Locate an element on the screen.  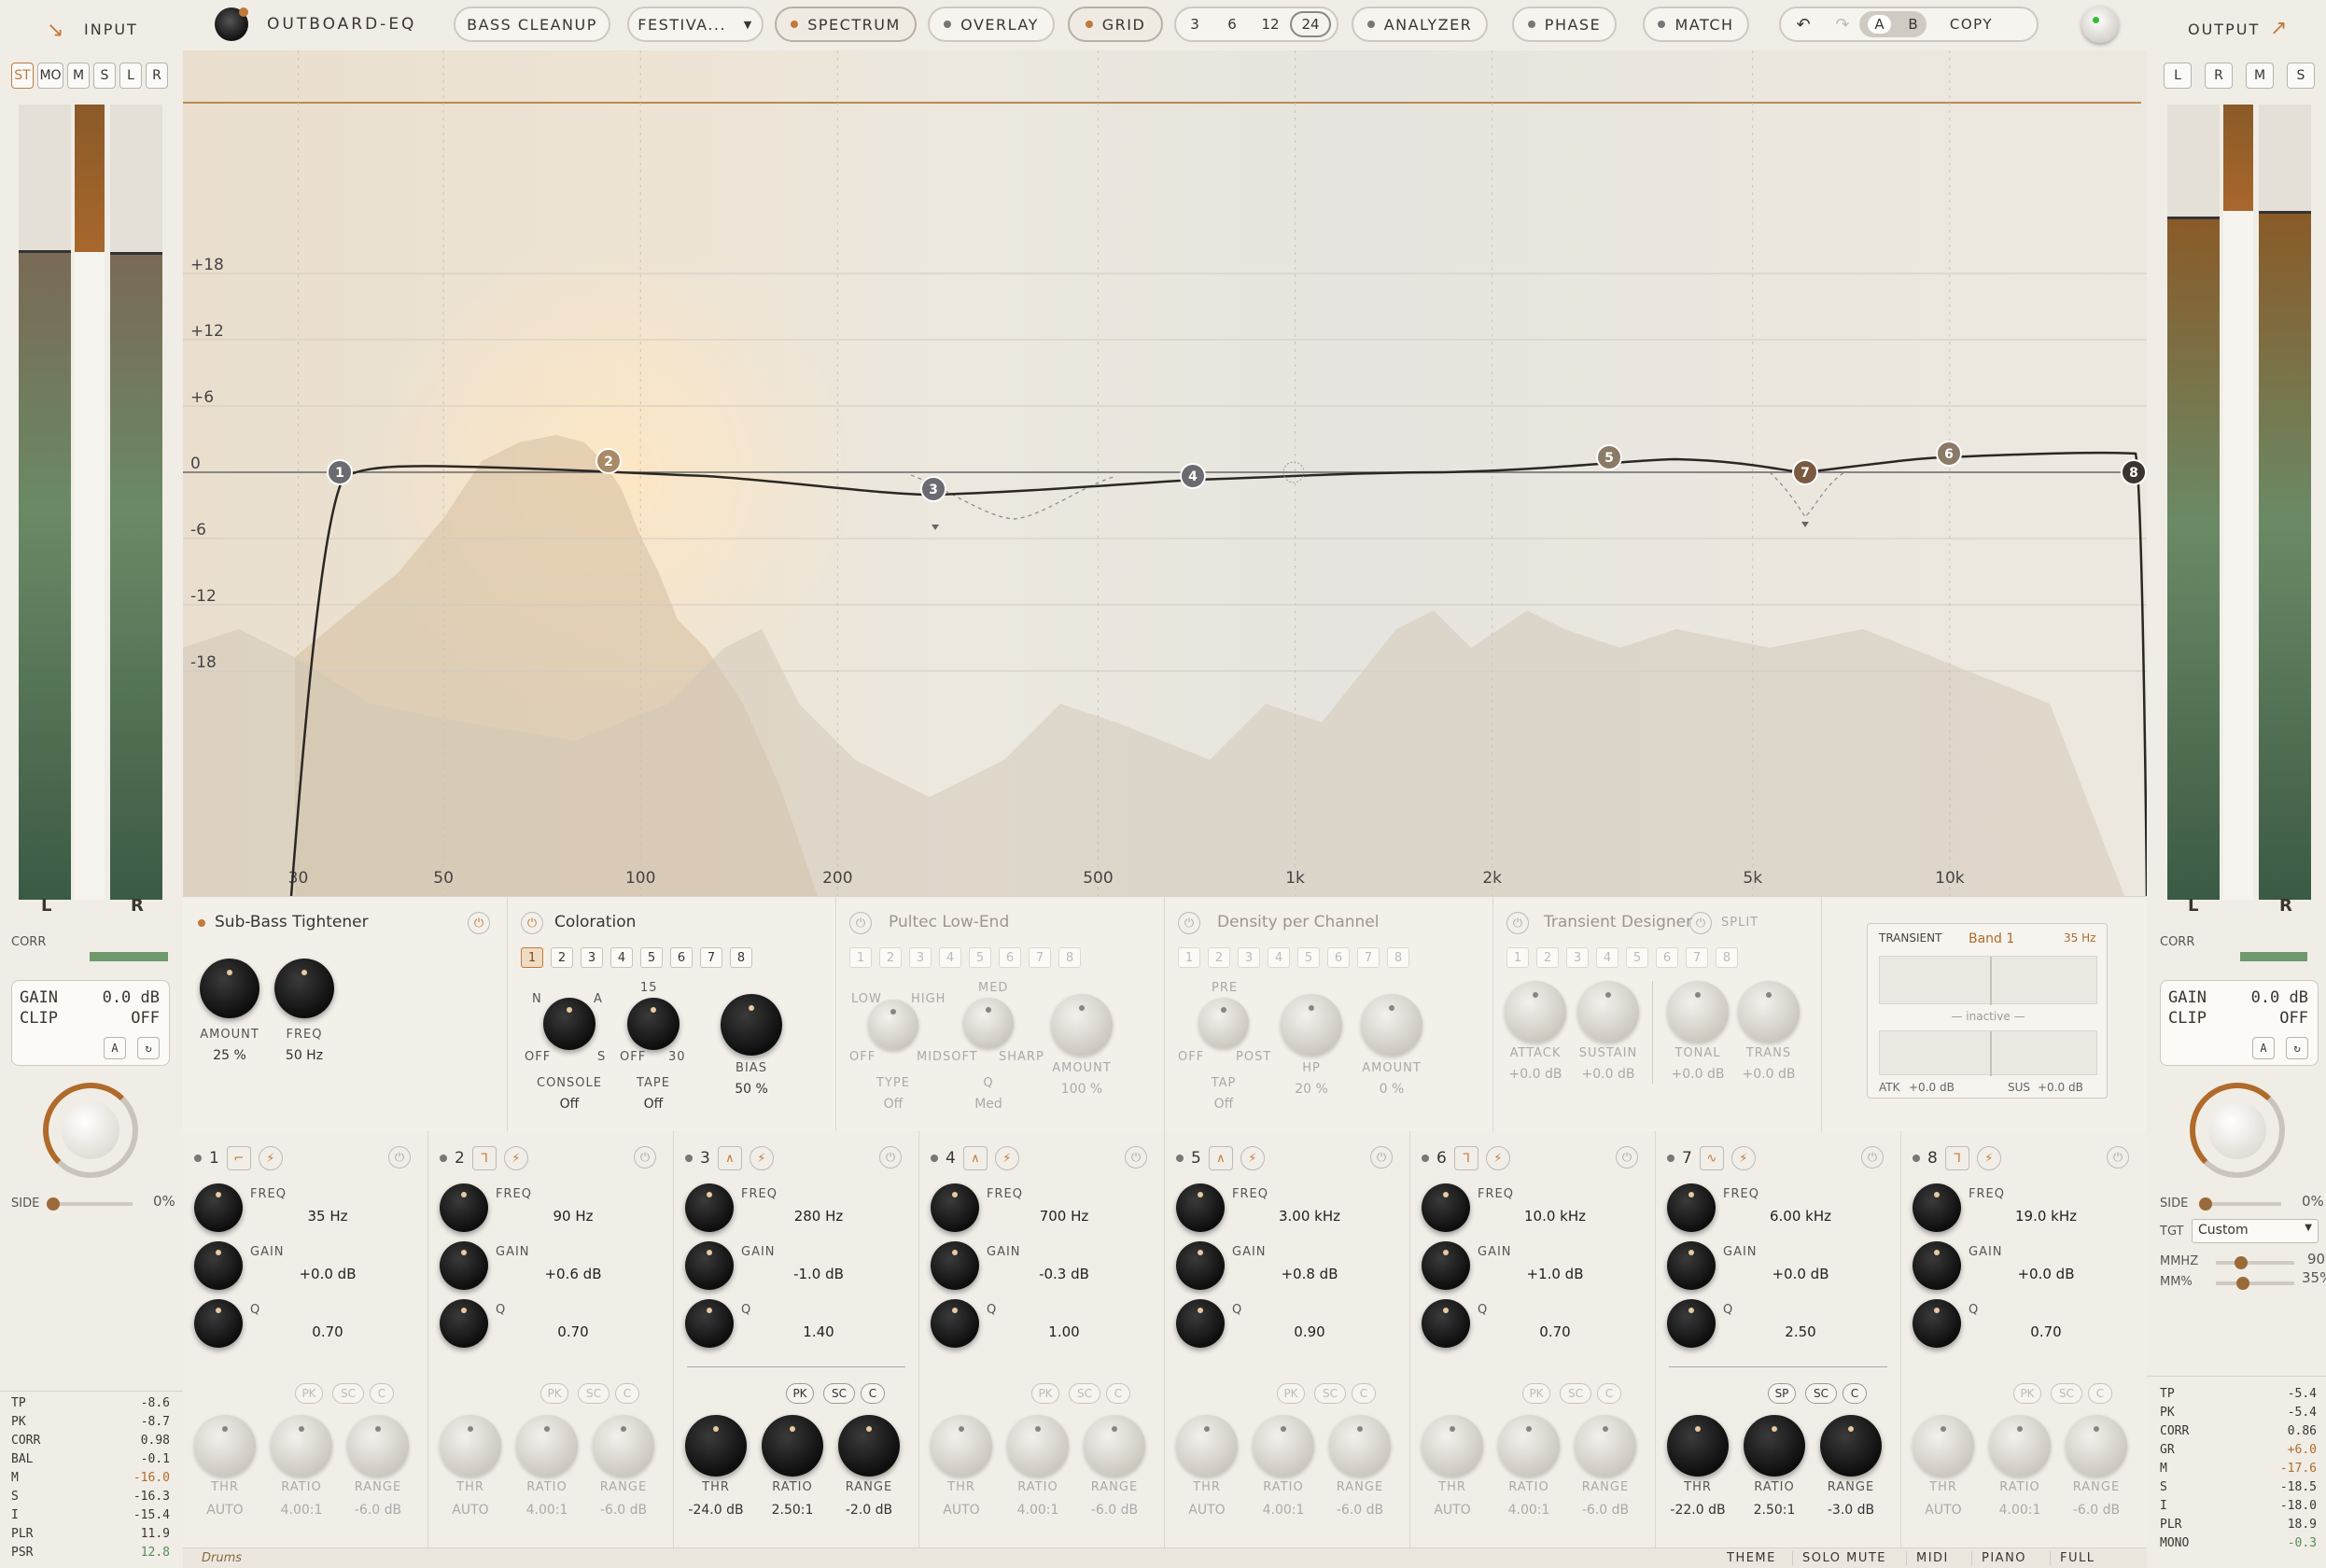
clip-value: OFF is located at coordinates (145, 1018).